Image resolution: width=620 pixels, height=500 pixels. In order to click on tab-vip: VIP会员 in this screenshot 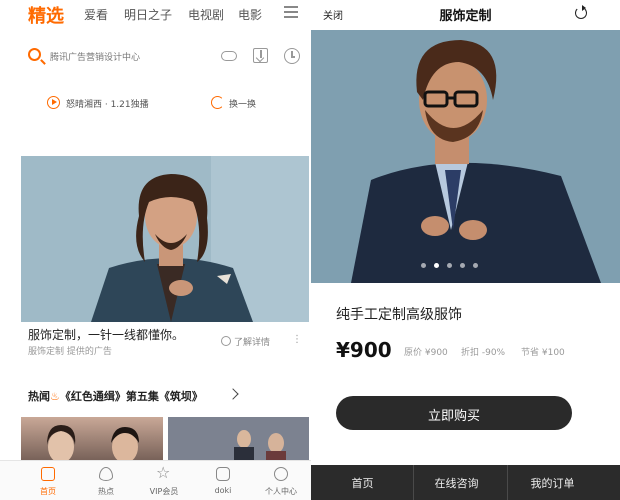, I will do `click(164, 480)`.